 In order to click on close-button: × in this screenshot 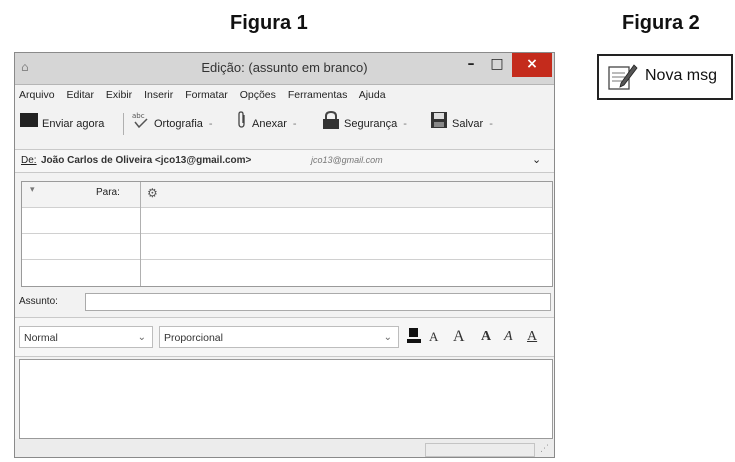, I will do `click(532, 65)`.